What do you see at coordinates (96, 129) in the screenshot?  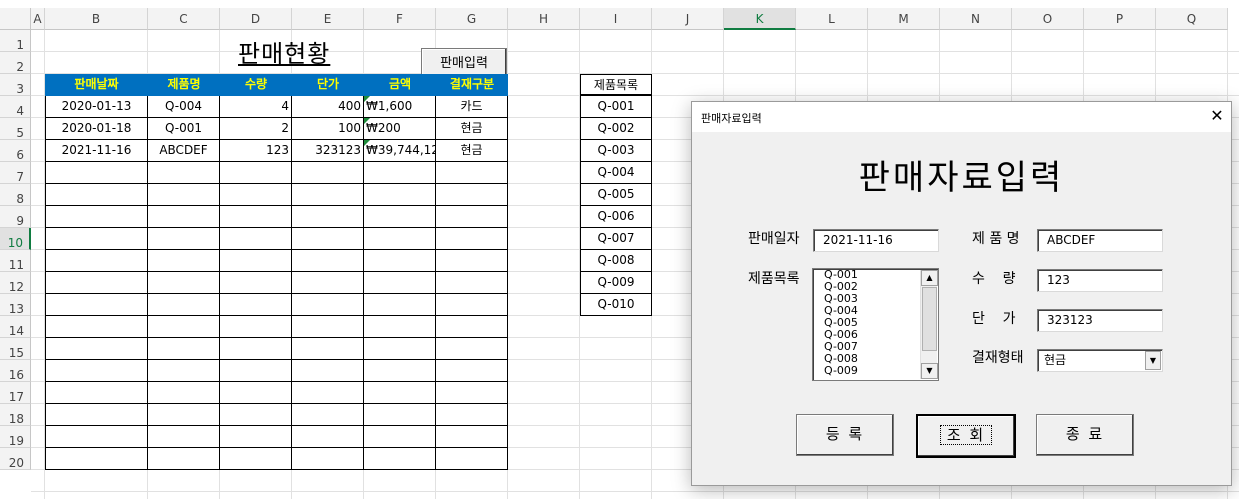 I see `table-cell: 2020-01-18` at bounding box center [96, 129].